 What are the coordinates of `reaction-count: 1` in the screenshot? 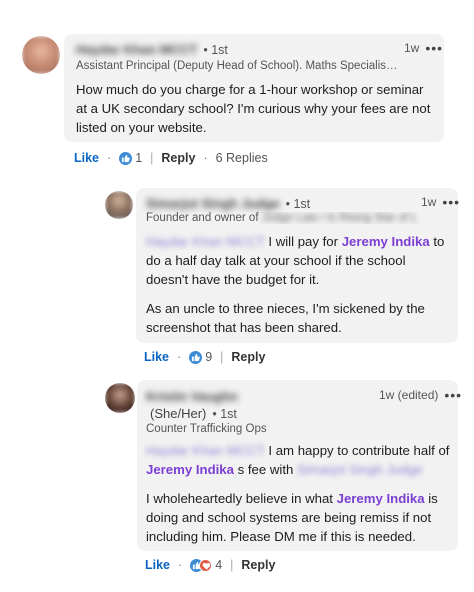 It's located at (138, 158).